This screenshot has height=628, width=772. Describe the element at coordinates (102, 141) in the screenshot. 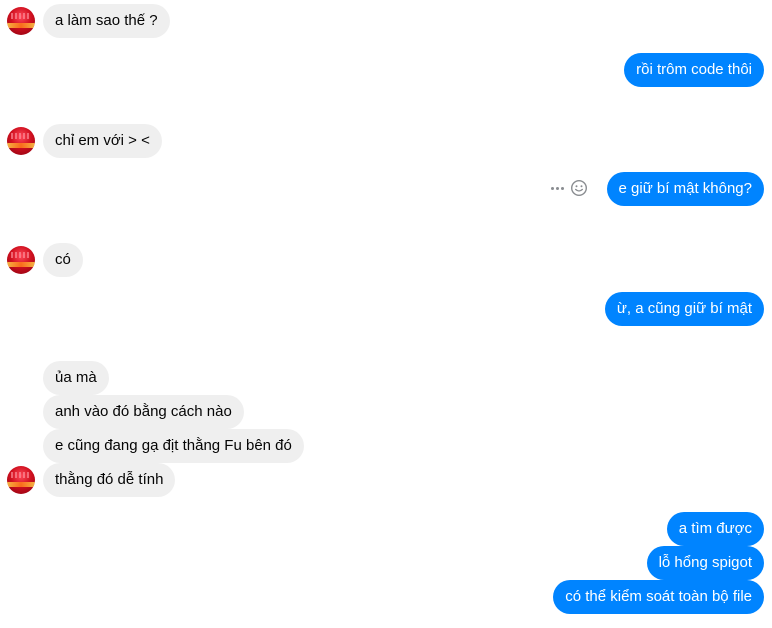

I see `incoming-message: chỉ em với > <` at that location.